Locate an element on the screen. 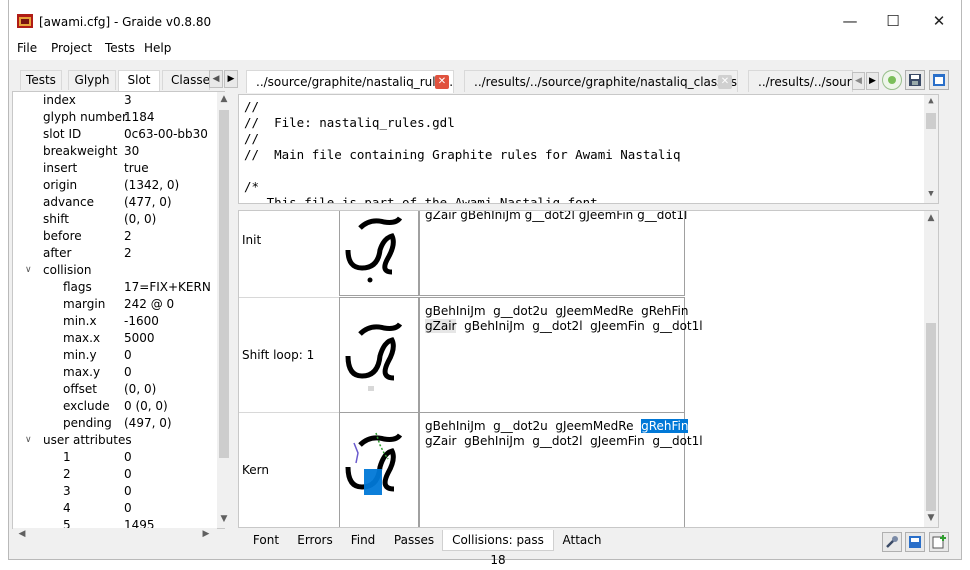  scroll-left-icon: ◀ is located at coordinates (216, 79).